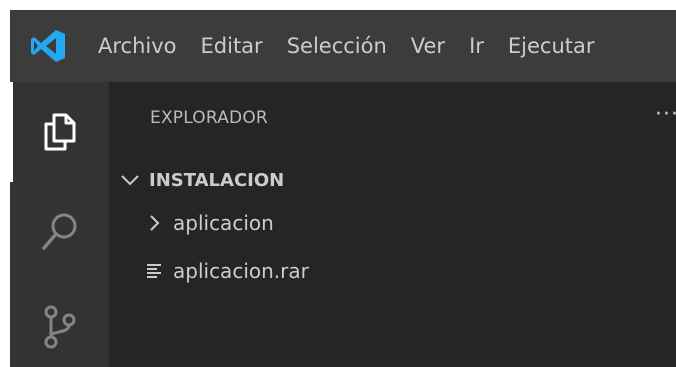 The width and height of the screenshot is (676, 367). I want to click on tree-item-label: aplicacion.rar, so click(241, 271).